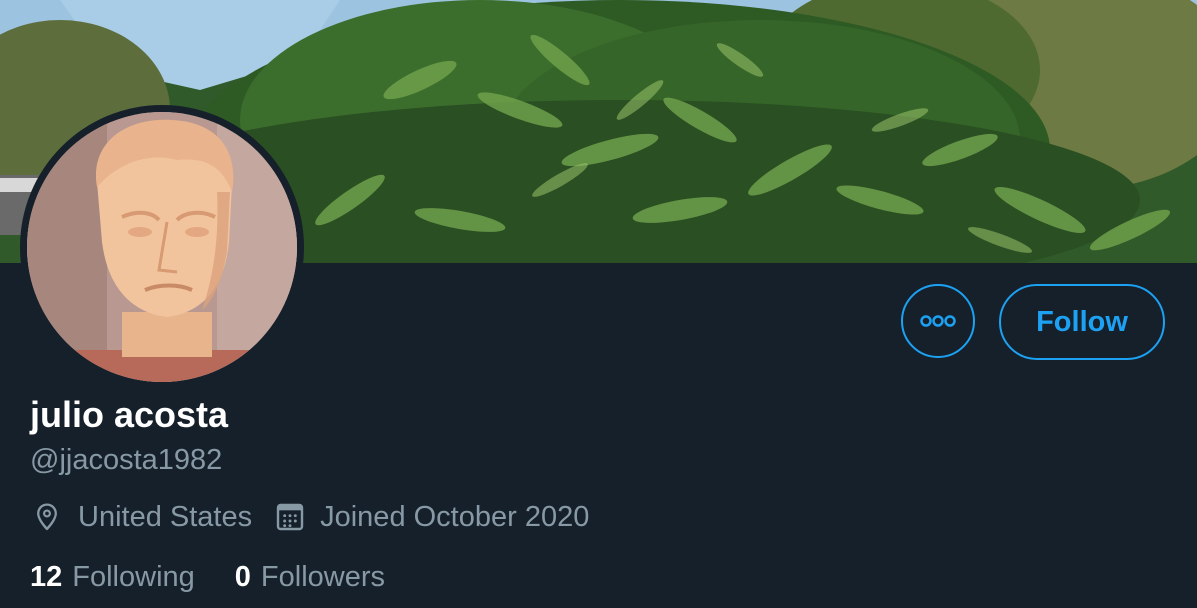 The image size is (1197, 608). Describe the element at coordinates (227, 577) in the screenshot. I see `profile-counts-row: 12 Following 0 Followers` at that location.